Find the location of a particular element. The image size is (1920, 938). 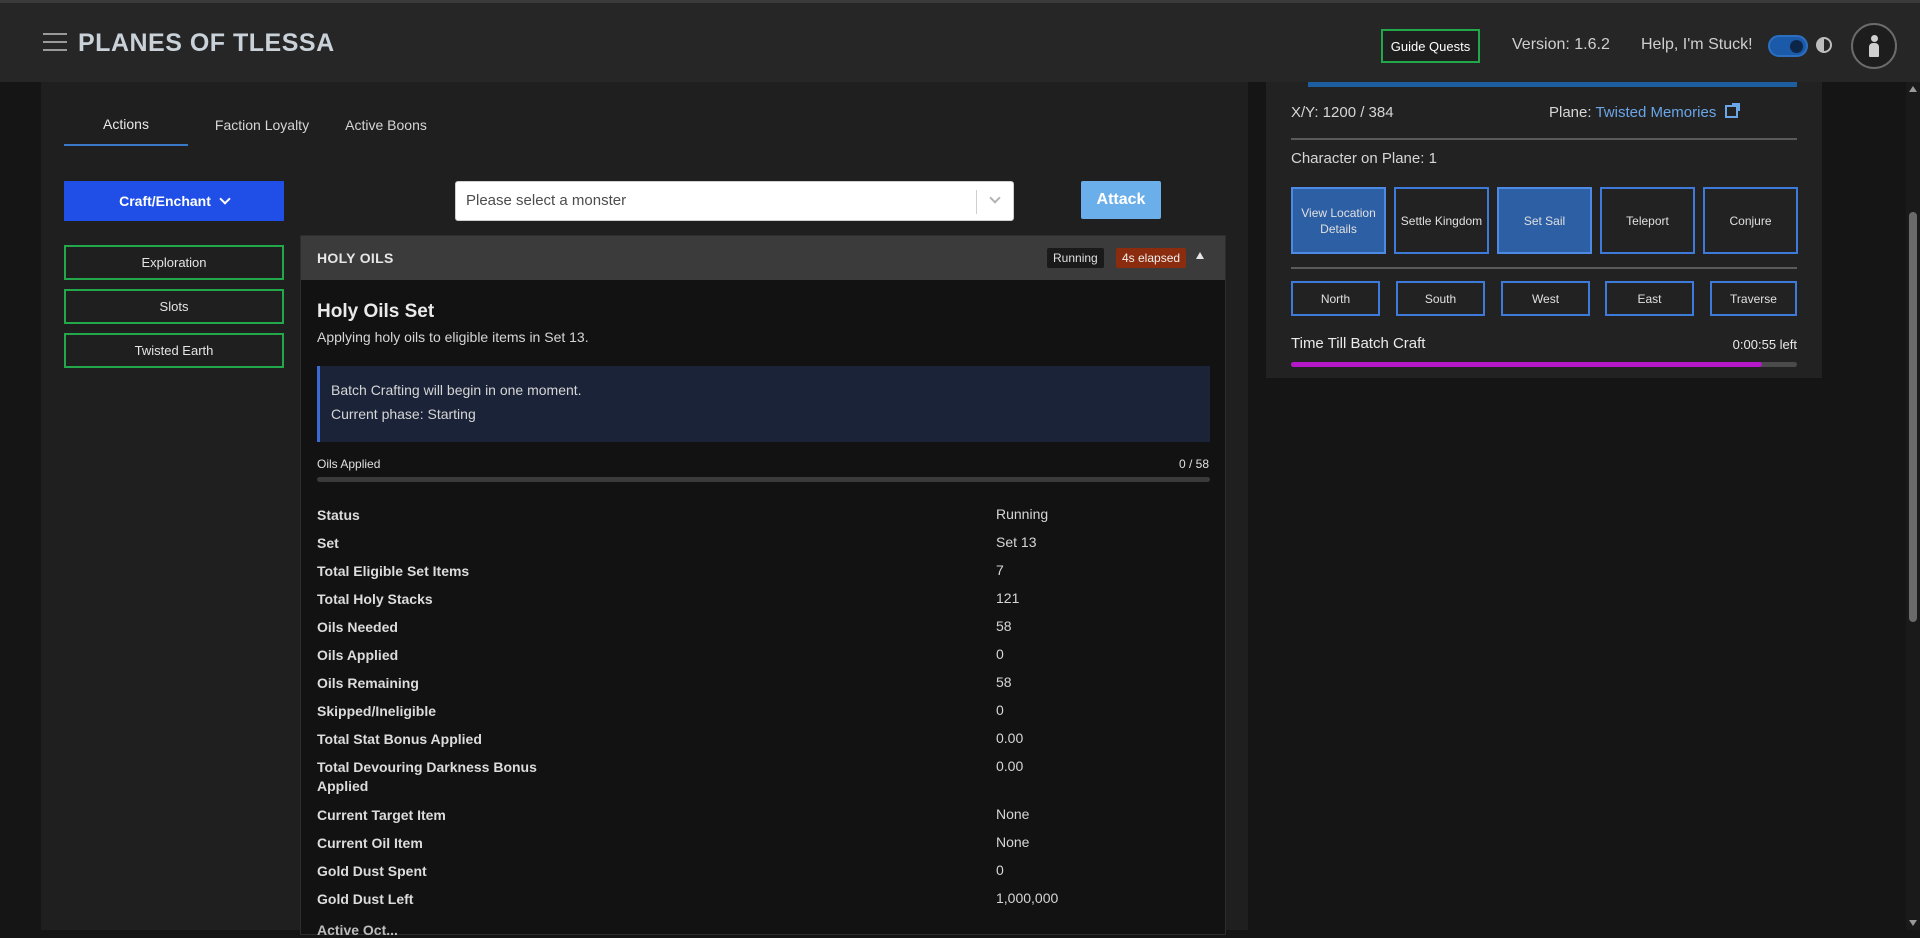

scroll-thumb is located at coordinates (1913, 417).